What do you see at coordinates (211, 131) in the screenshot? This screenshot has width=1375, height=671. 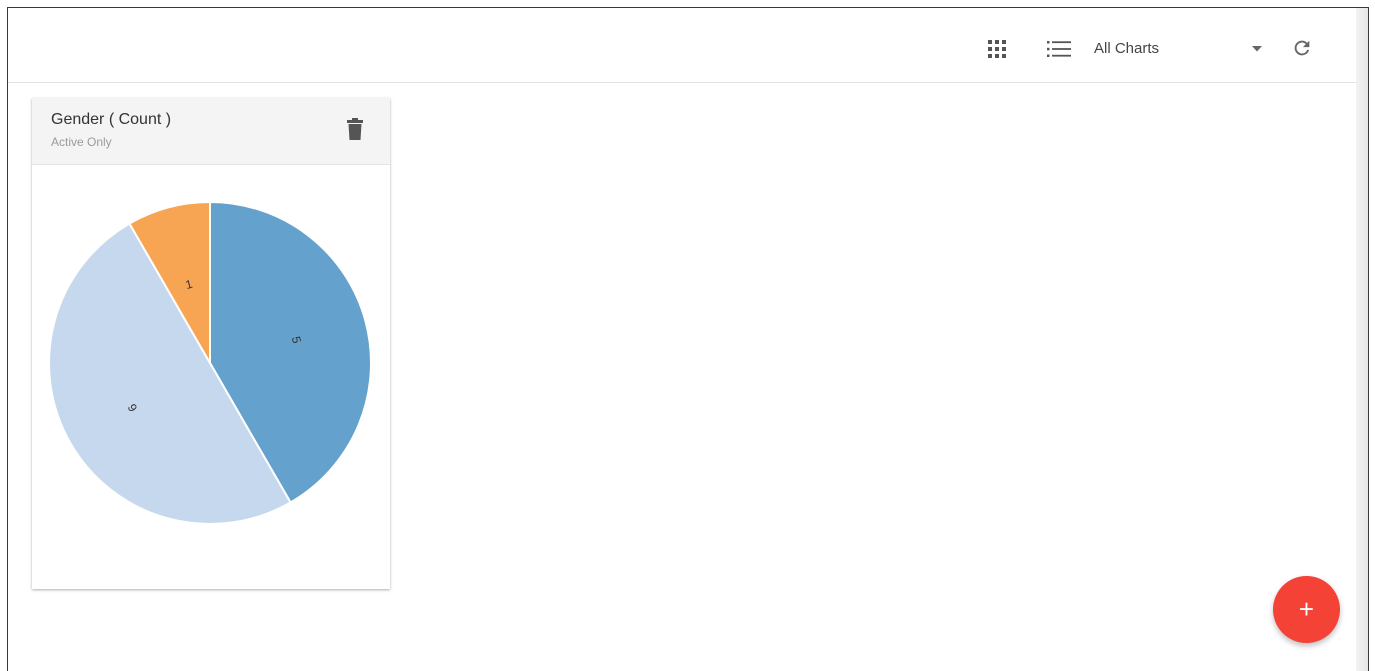 I see `card-header: Gender ( Count ) Active Only` at bounding box center [211, 131].